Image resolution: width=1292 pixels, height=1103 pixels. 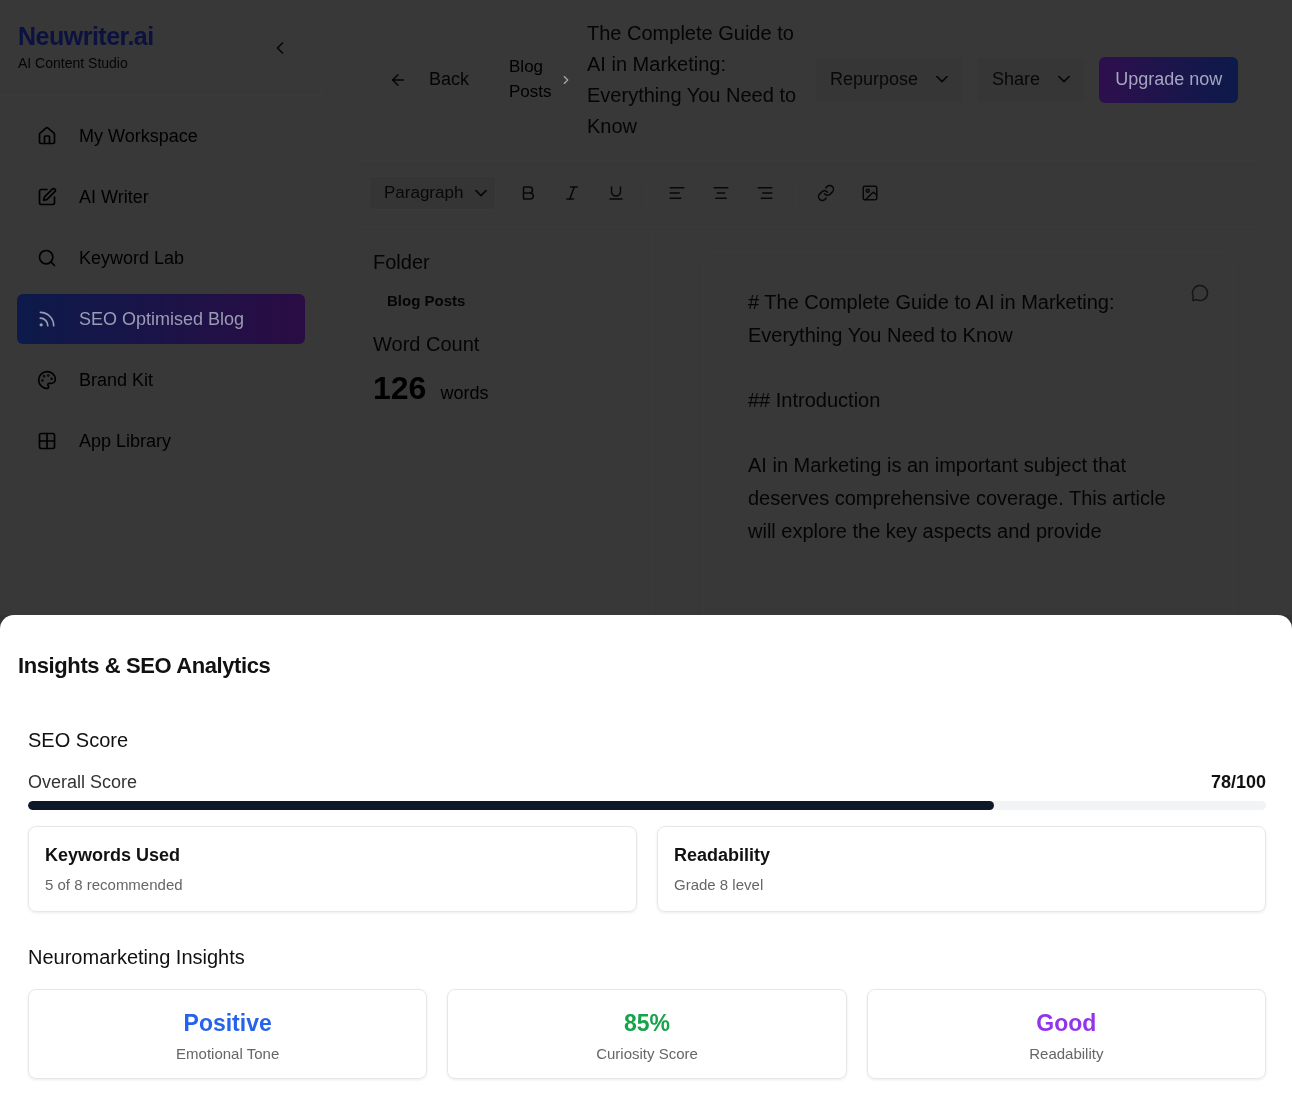 I want to click on insight-label: Readability, so click(x=1066, y=1053).